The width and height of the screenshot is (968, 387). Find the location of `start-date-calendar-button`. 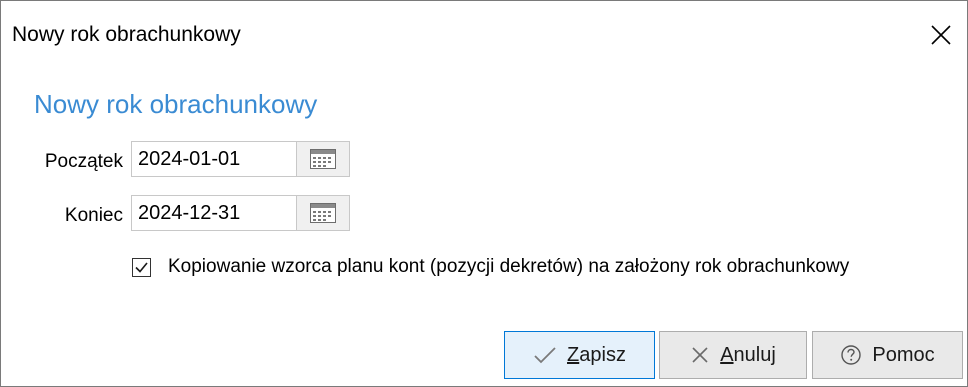

start-date-calendar-button is located at coordinates (323, 159).